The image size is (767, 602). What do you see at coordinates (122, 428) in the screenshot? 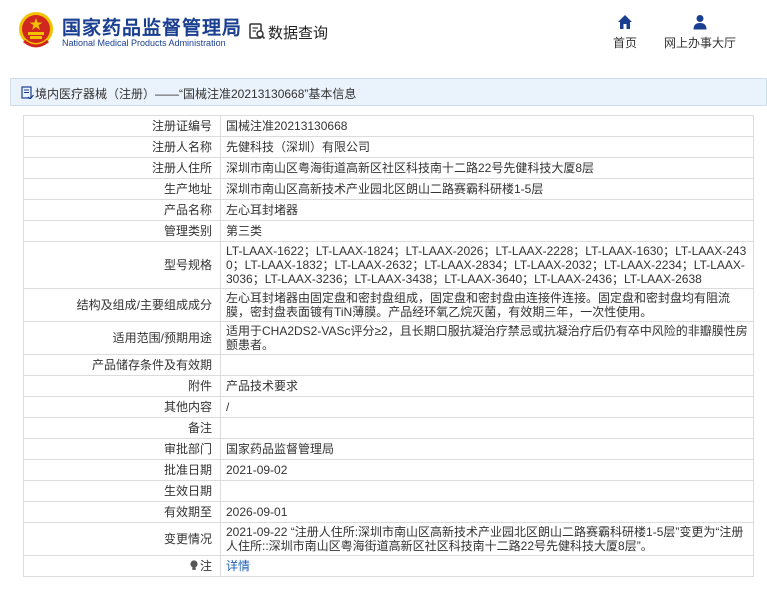
I see `field-label: 备注` at bounding box center [122, 428].